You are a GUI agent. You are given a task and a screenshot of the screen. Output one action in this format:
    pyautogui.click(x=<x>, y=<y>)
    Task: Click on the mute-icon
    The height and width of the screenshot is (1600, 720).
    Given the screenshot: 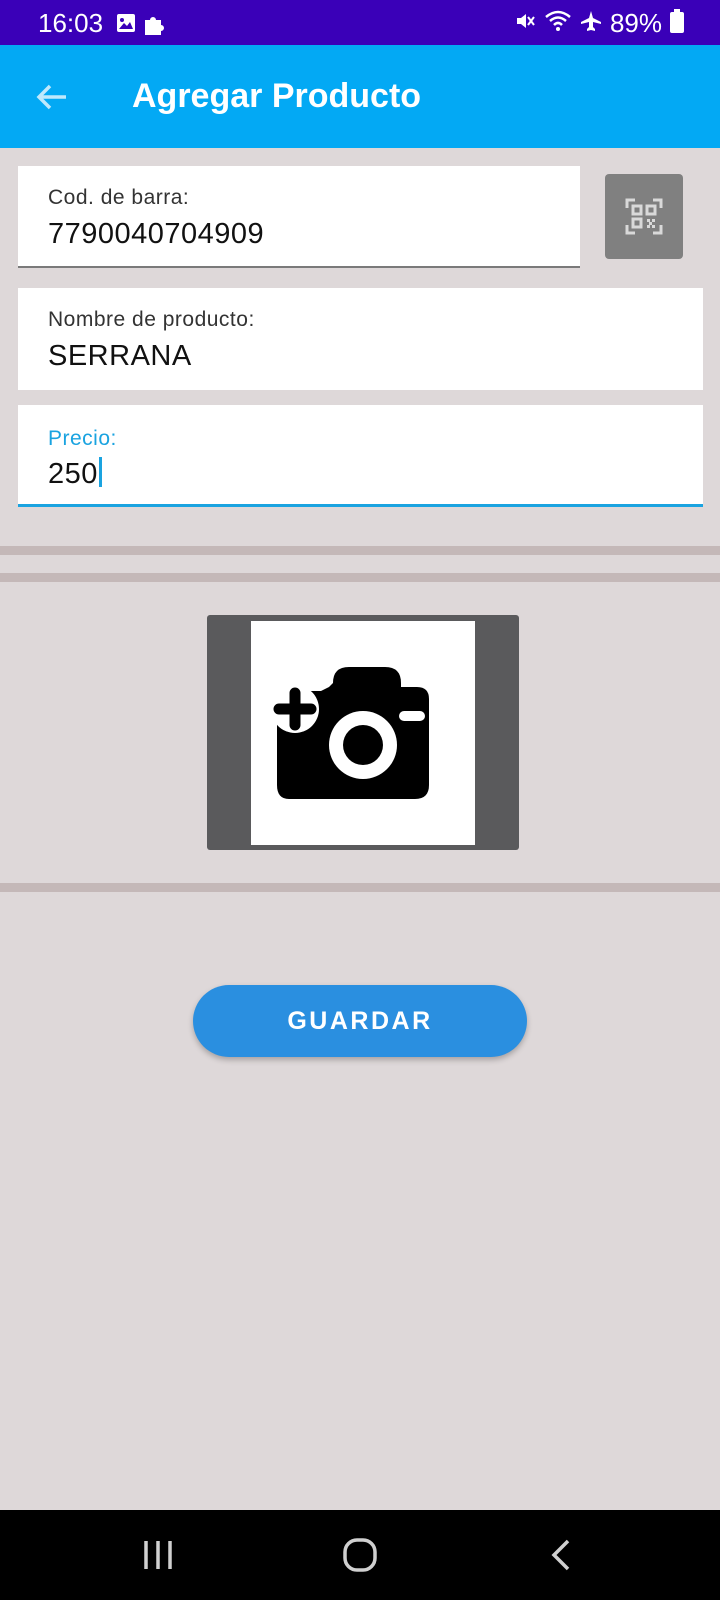 What is the action you would take?
    pyautogui.click(x=525, y=23)
    